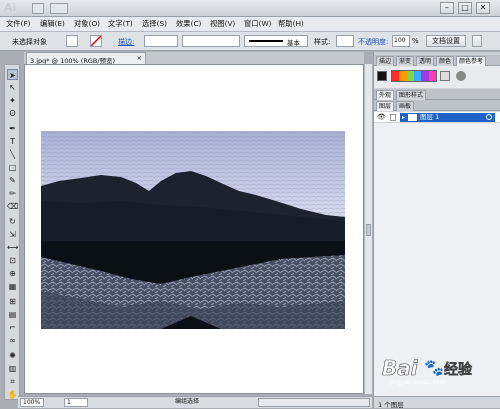 This screenshot has height=409, width=500. What do you see at coordinates (126, 42) in the screenshot?
I see `stroke-link: 描边:` at bounding box center [126, 42].